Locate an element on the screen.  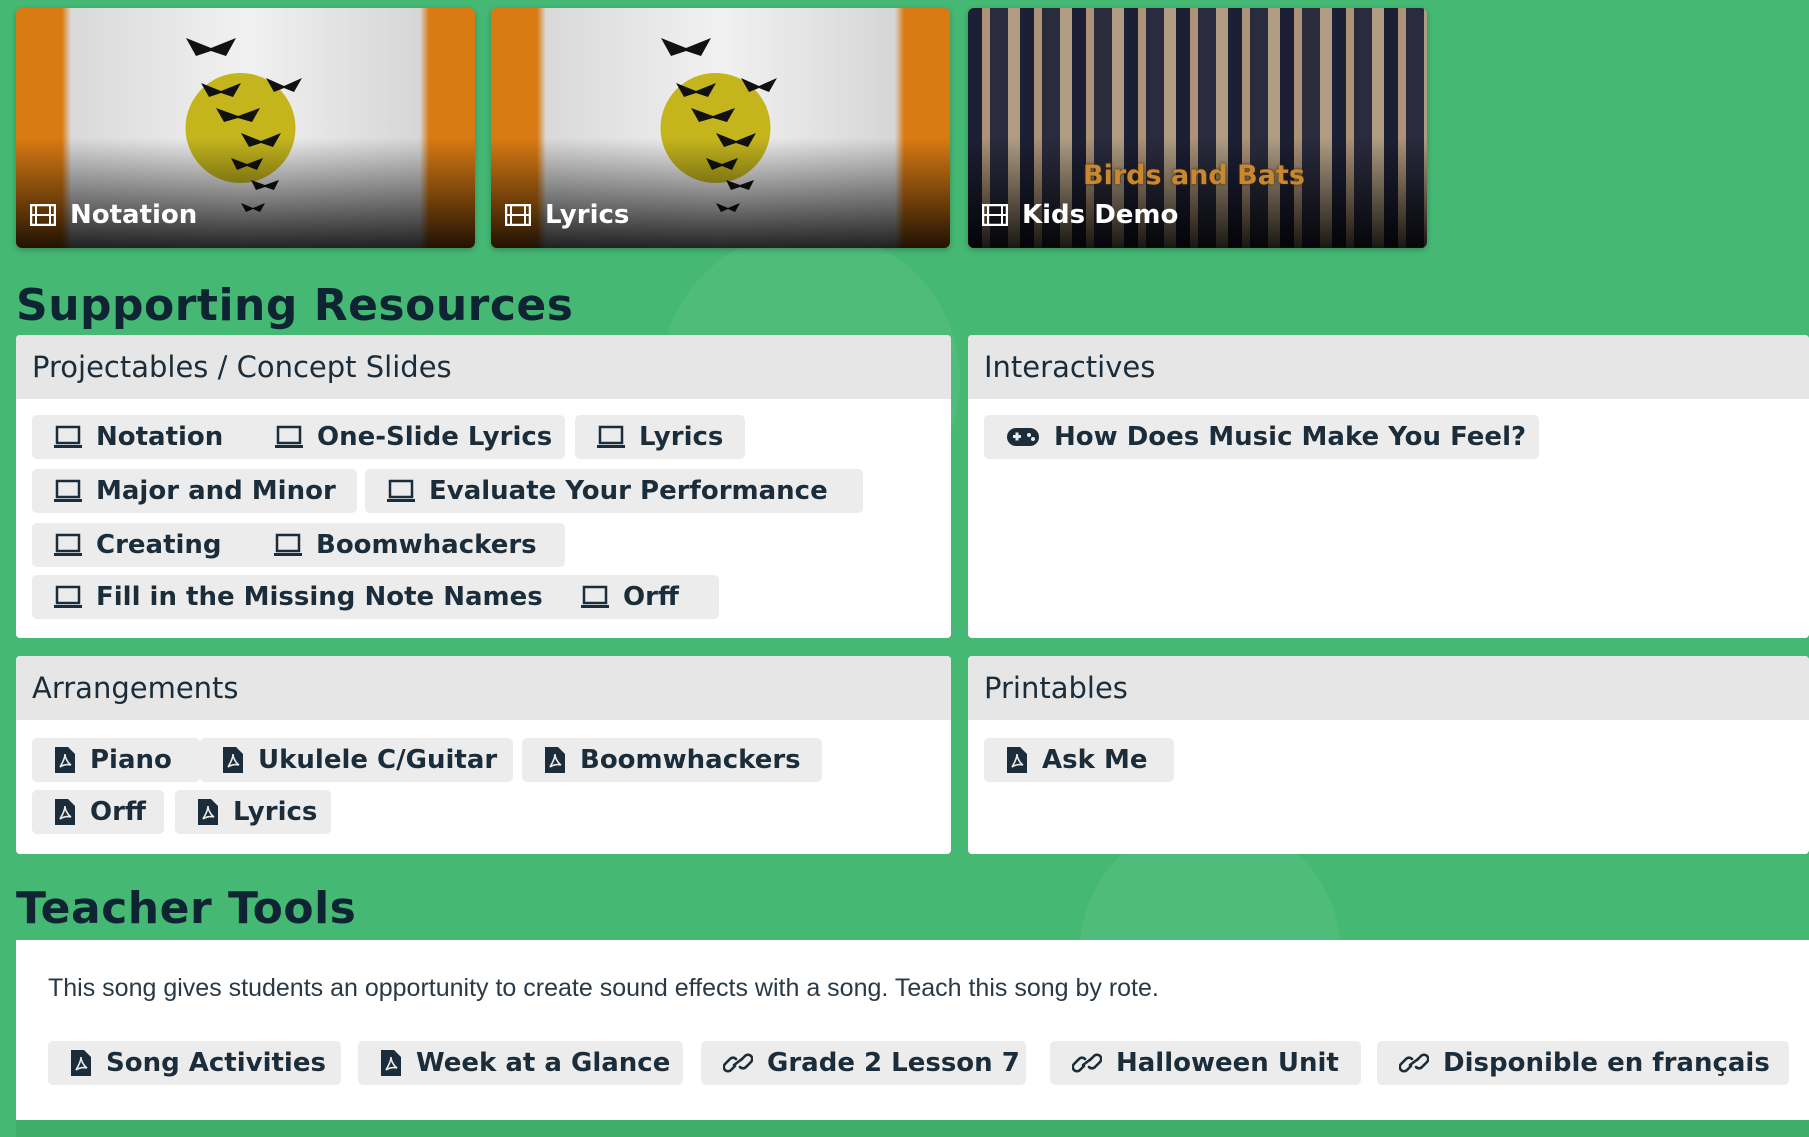
chip-label: Evaluate Your Performance is located at coordinates (628, 491).